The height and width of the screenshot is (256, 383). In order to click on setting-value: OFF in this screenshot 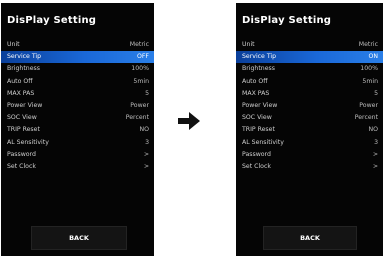, I will do `click(143, 57)`.